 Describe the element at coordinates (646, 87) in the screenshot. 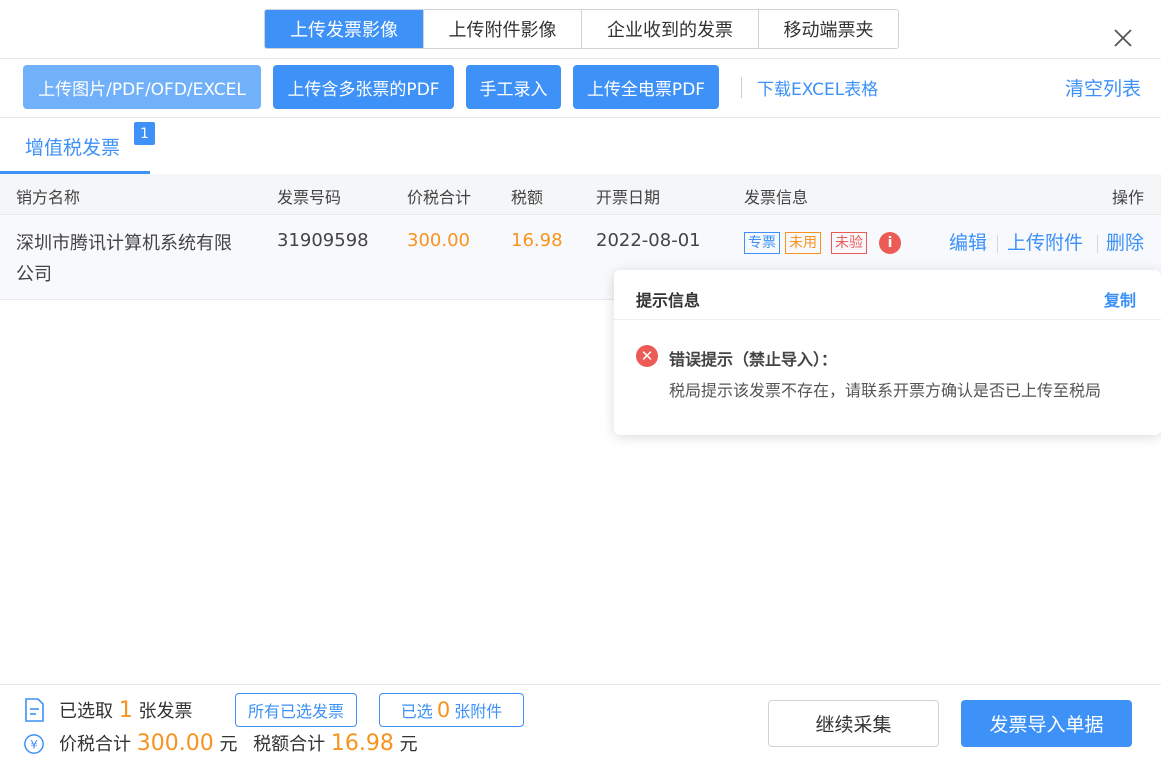

I see `upload-all-electric-button: 上传全电票PDF` at that location.